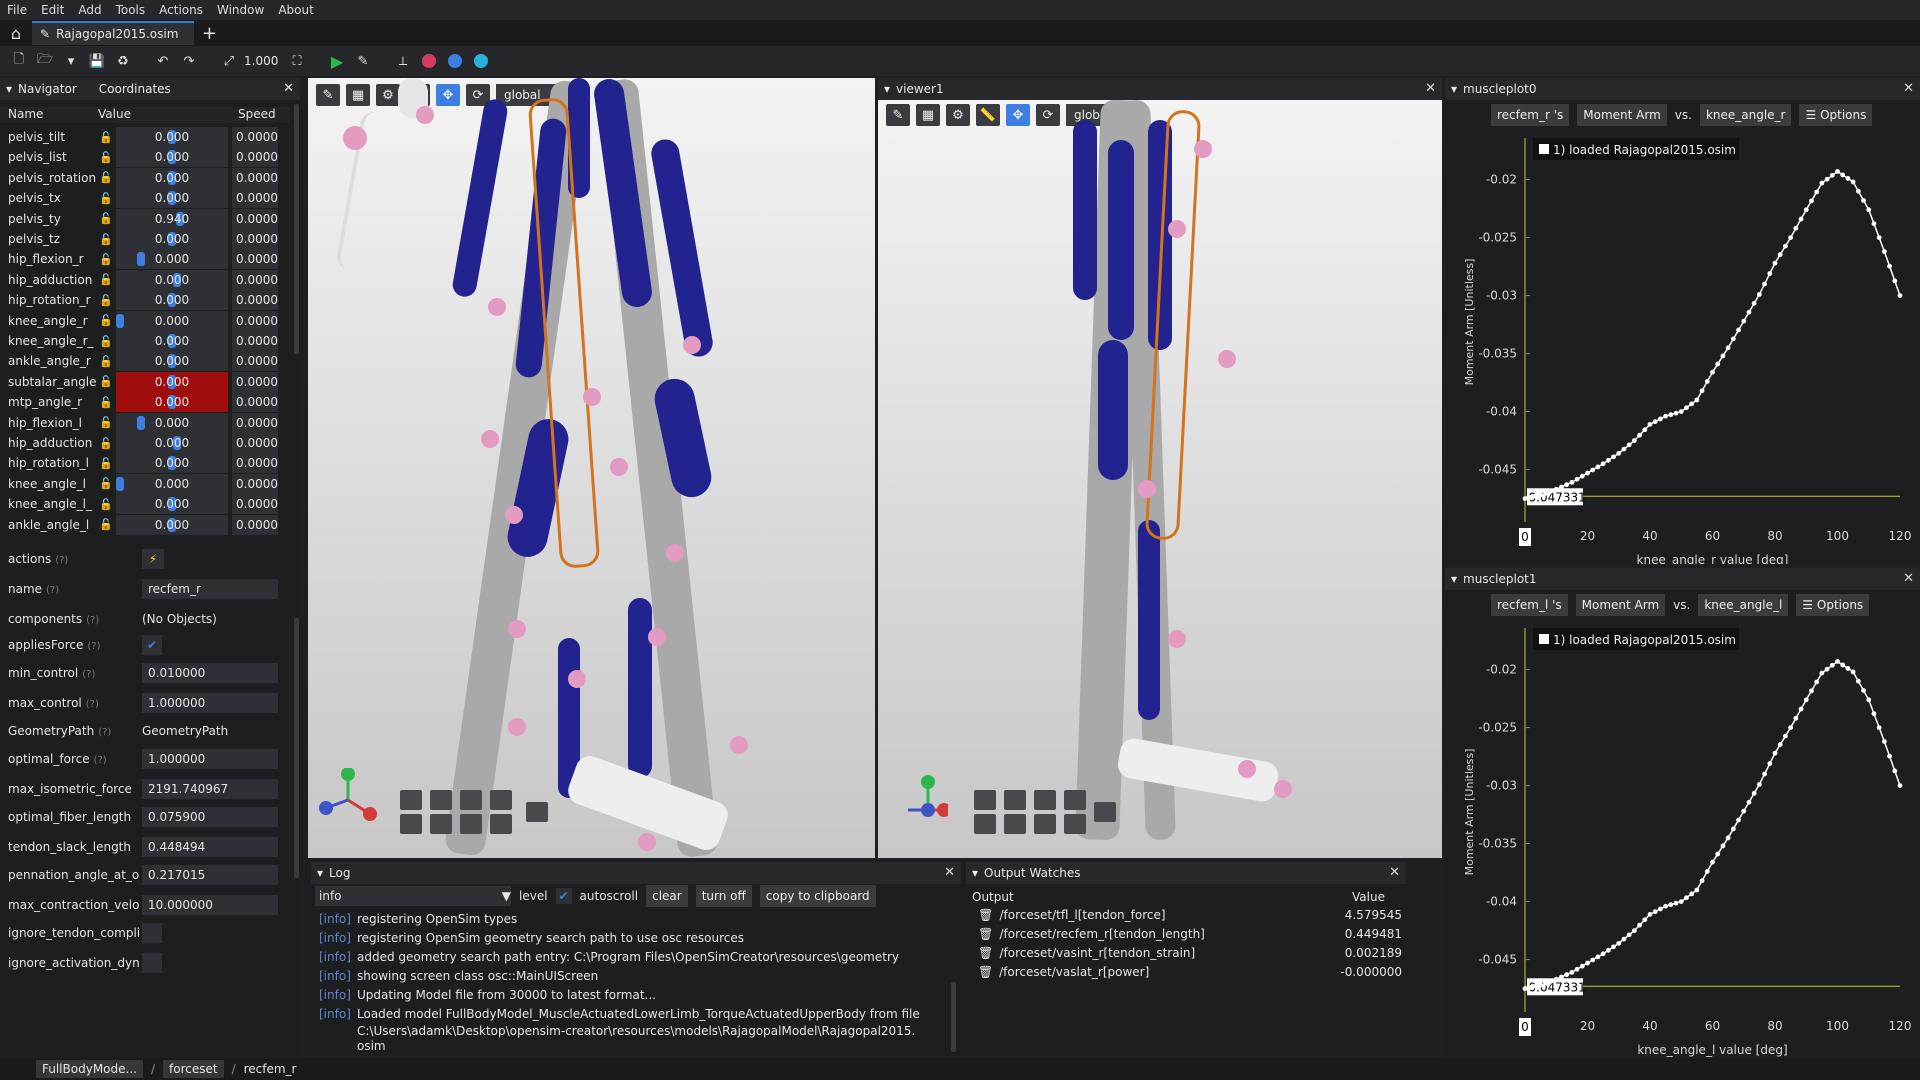 Image resolution: width=1920 pixels, height=1080 pixels. What do you see at coordinates (1745, 115) in the screenshot?
I see `coordinate-selector: knee_angle_r` at bounding box center [1745, 115].